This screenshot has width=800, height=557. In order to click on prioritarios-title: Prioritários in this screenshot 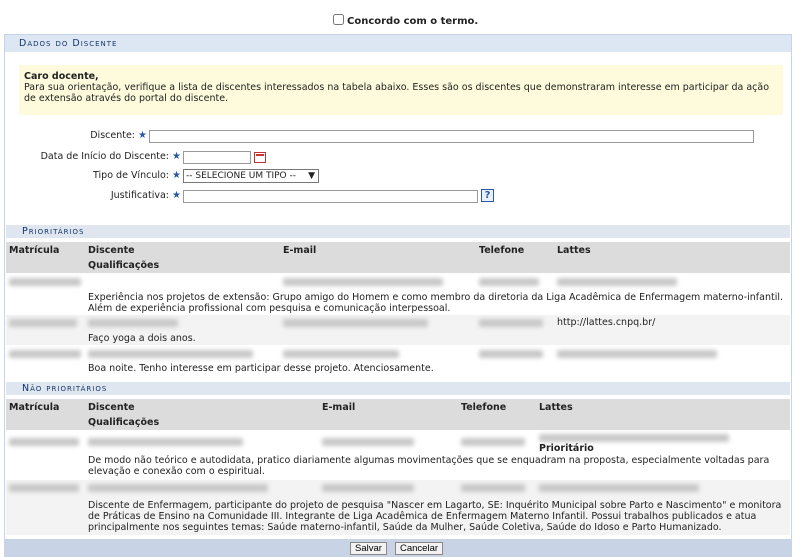, I will do `click(398, 231)`.